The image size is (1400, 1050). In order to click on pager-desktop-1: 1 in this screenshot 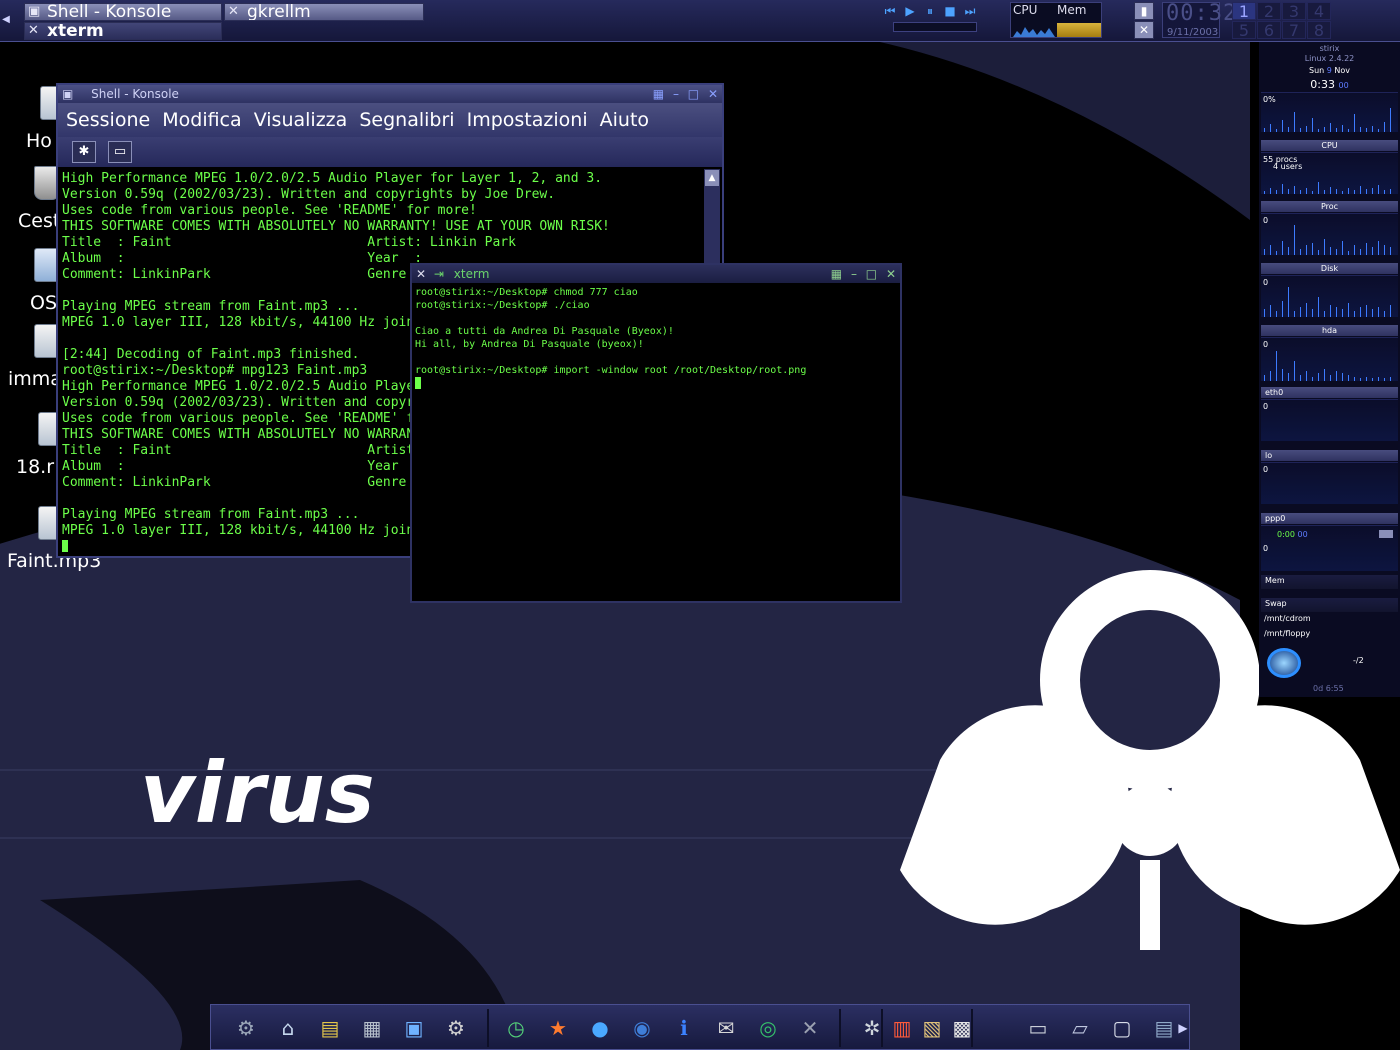, I will do `click(1244, 11)`.